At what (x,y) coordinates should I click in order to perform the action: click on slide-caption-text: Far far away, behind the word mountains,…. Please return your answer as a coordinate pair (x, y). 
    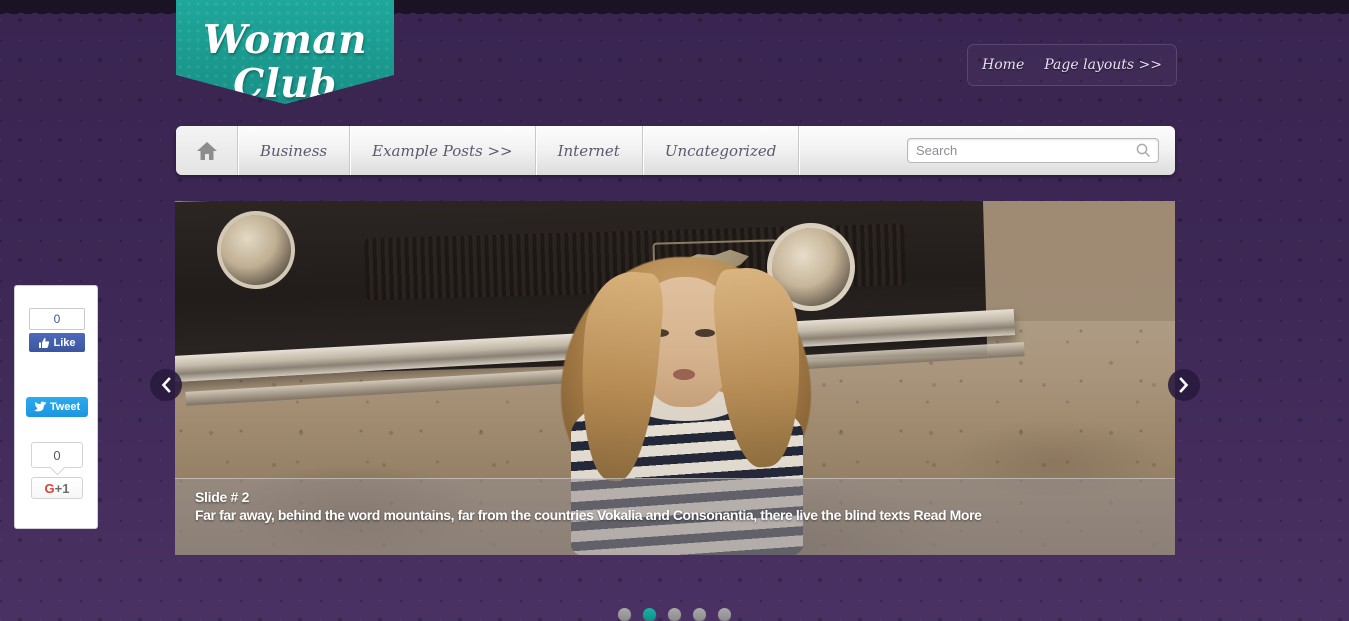
    Looking at the image, I should click on (675, 515).